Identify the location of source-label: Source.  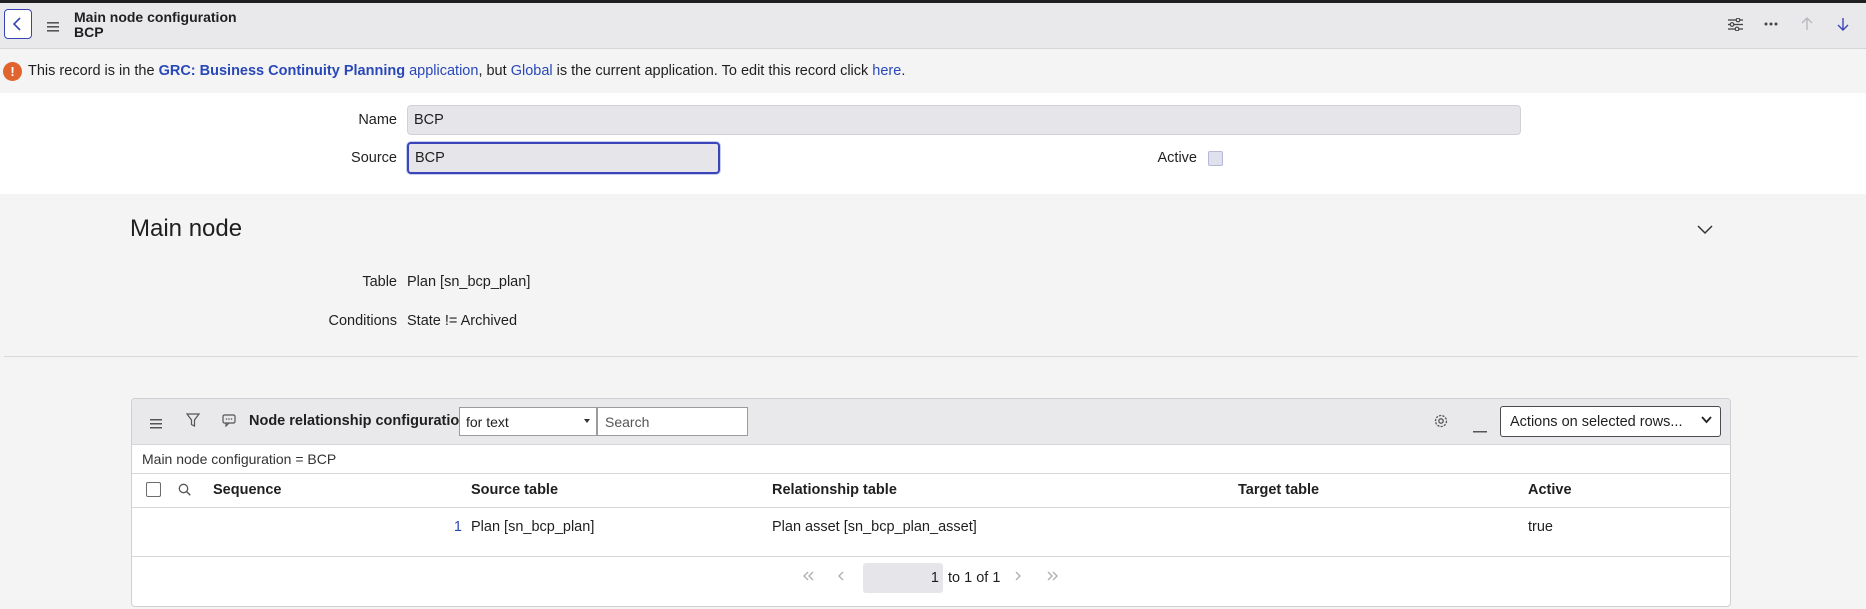
(374, 158).